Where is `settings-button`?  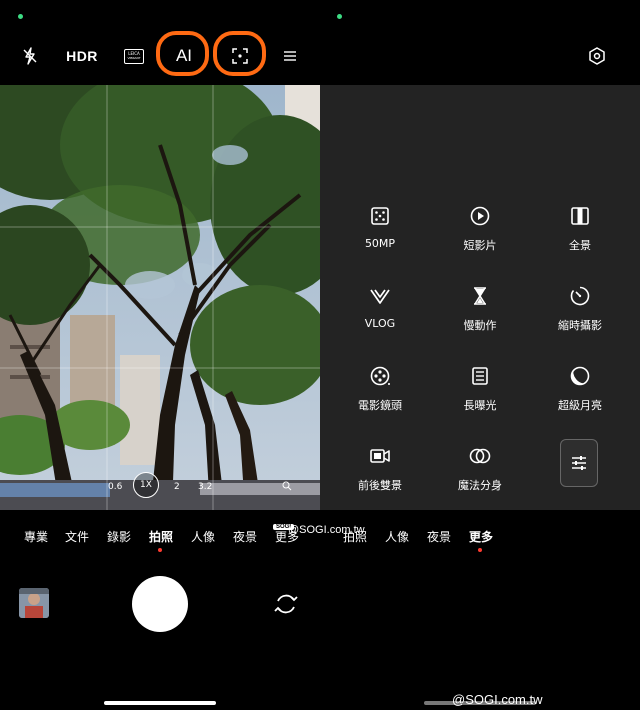
settings-button is located at coordinates (597, 56).